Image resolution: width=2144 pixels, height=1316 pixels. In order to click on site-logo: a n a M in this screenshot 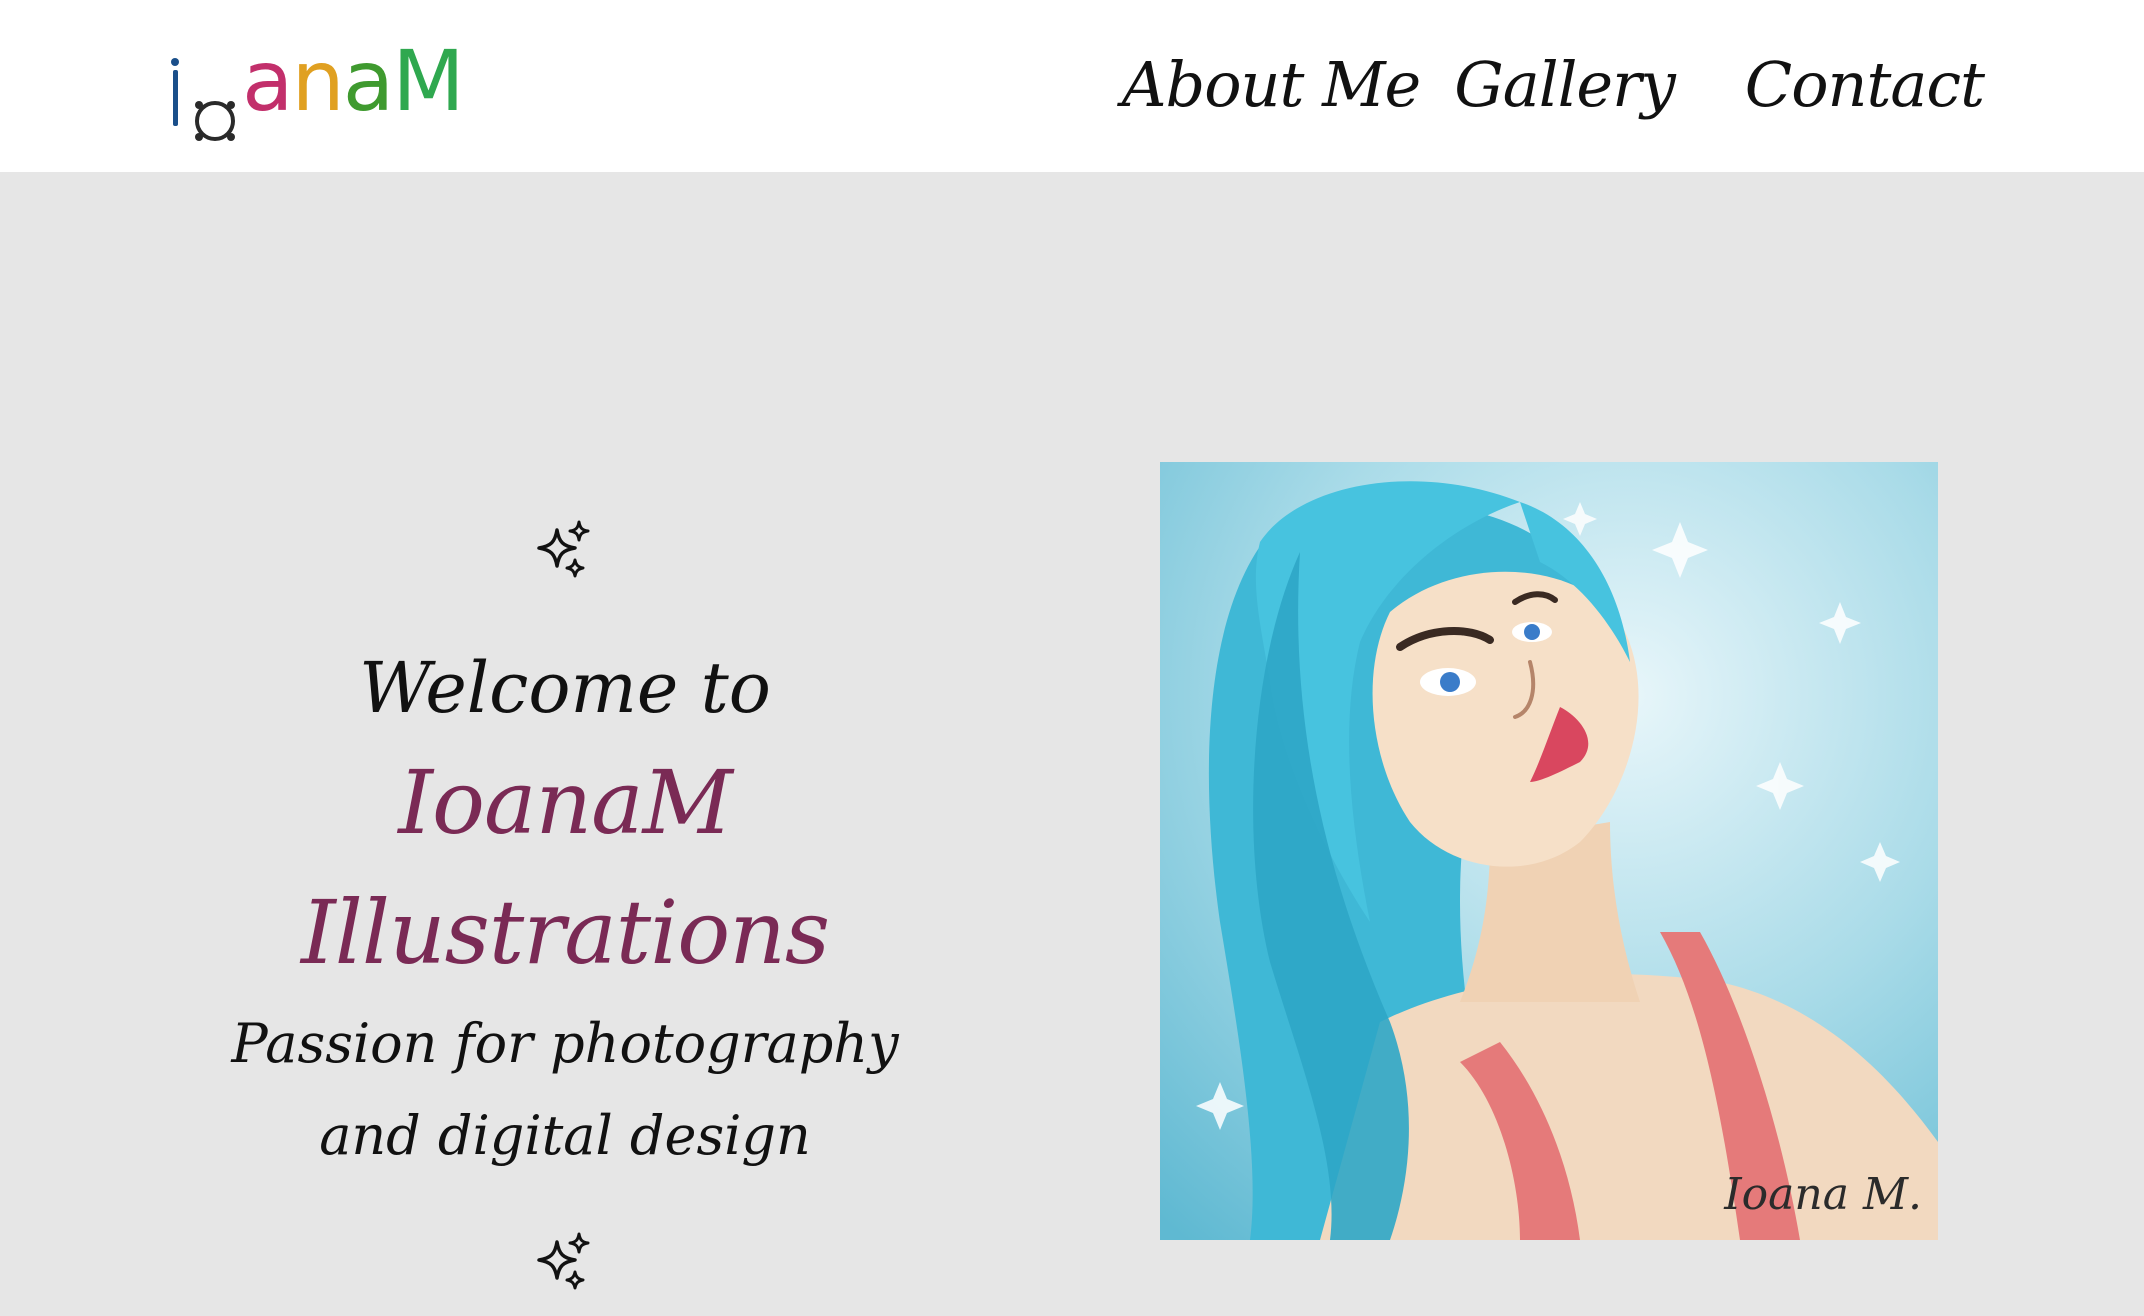, I will do `click(316, 86)`.